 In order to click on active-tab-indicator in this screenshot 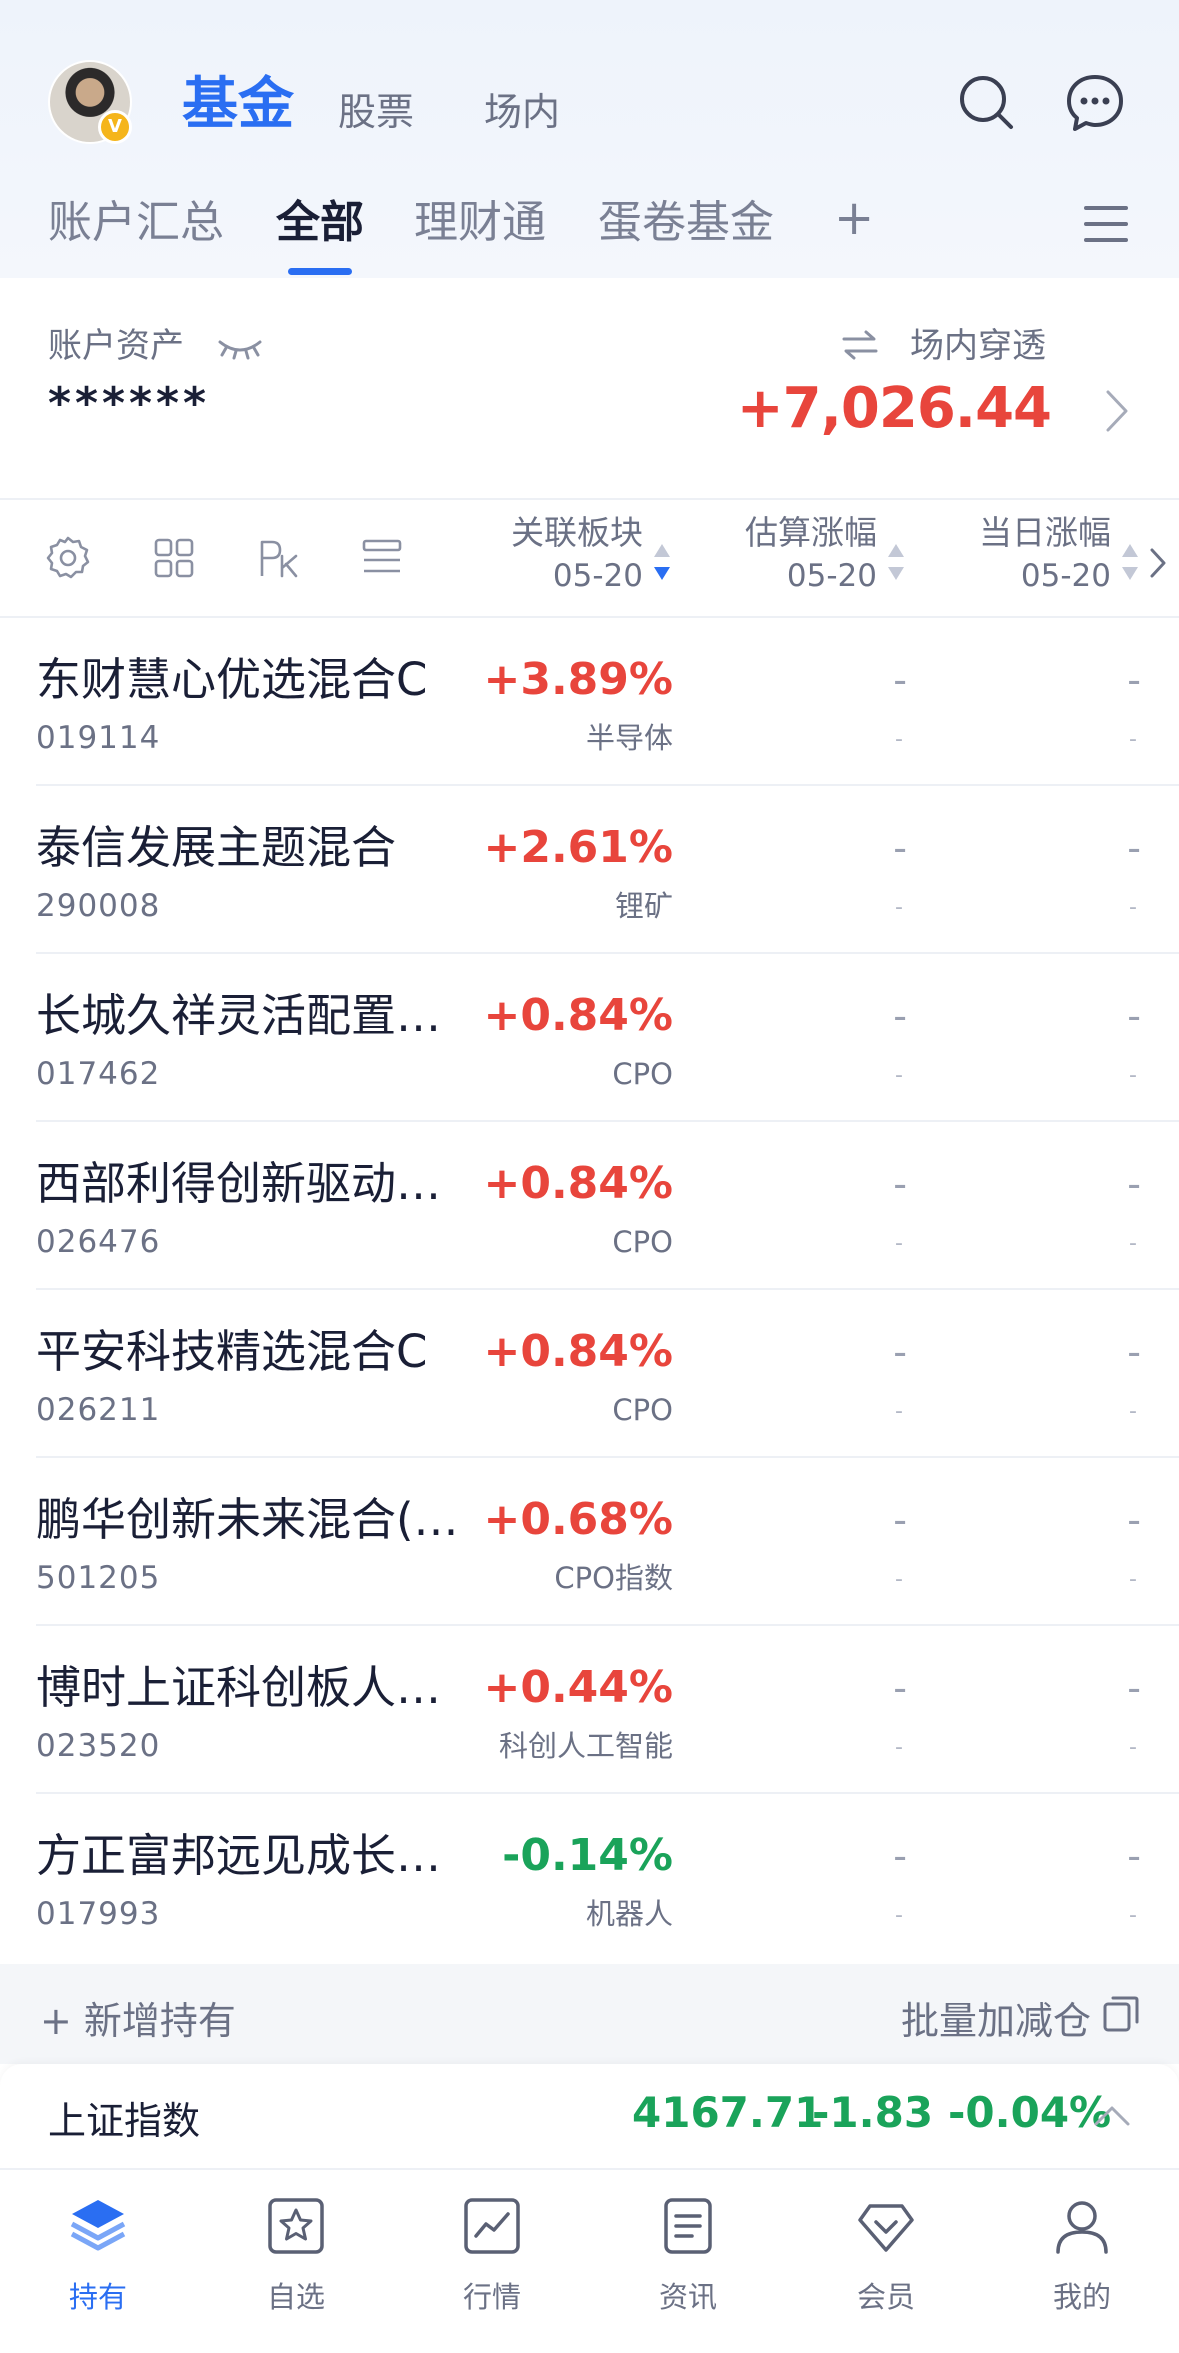, I will do `click(320, 271)`.